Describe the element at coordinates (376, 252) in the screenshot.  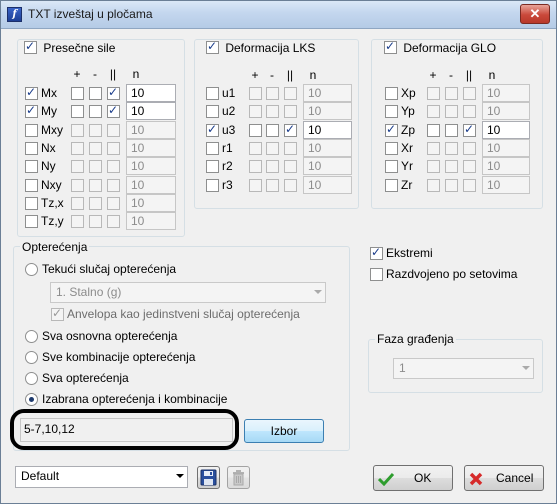
I see `ekstremi-checkbox` at that location.